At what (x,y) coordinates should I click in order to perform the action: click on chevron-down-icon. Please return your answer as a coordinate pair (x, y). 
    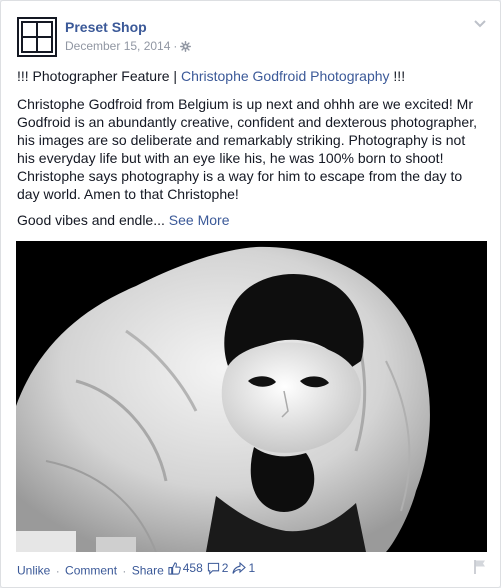
    Looking at the image, I should click on (480, 24).